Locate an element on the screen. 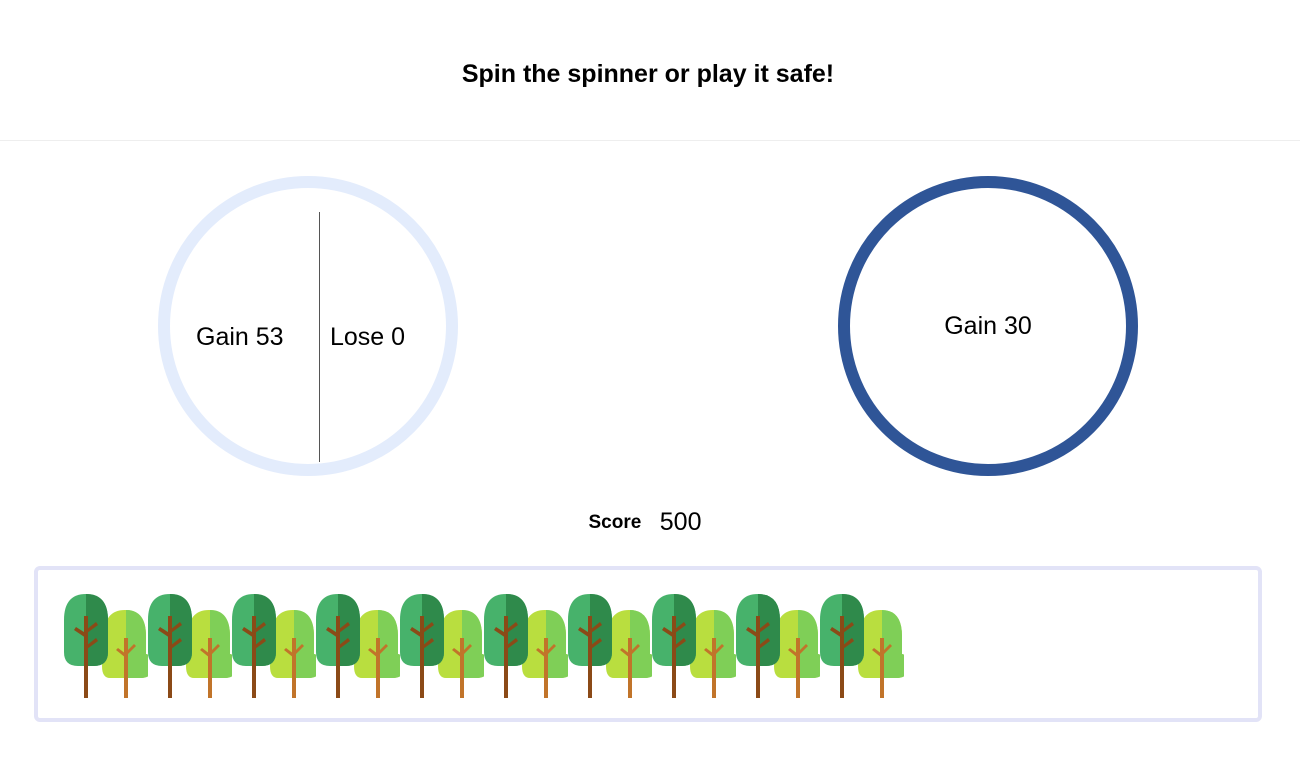  score-value: 500 is located at coordinates (680, 522).